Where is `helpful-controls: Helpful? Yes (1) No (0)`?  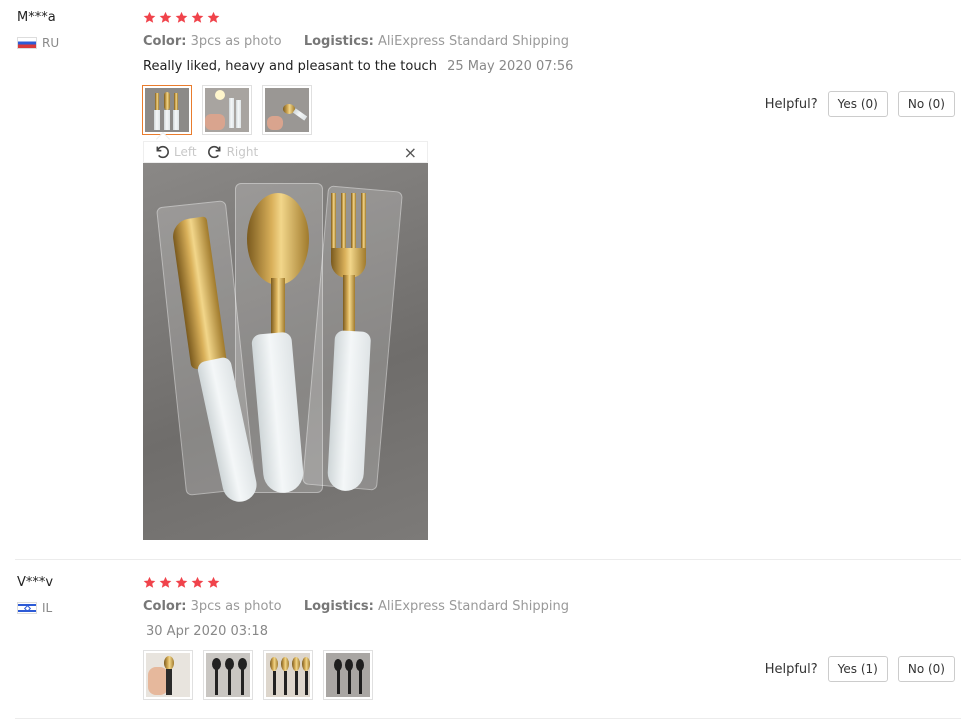 helpful-controls: Helpful? Yes (1) No (0) is located at coordinates (860, 669).